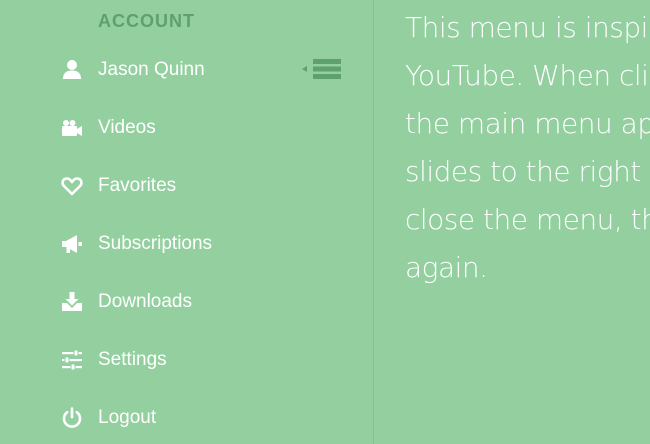  What do you see at coordinates (72, 70) in the screenshot?
I see `user-icon` at bounding box center [72, 70].